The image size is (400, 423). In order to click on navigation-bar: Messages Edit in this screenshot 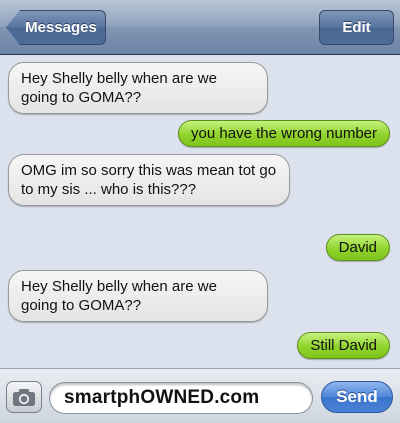, I will do `click(200, 27)`.